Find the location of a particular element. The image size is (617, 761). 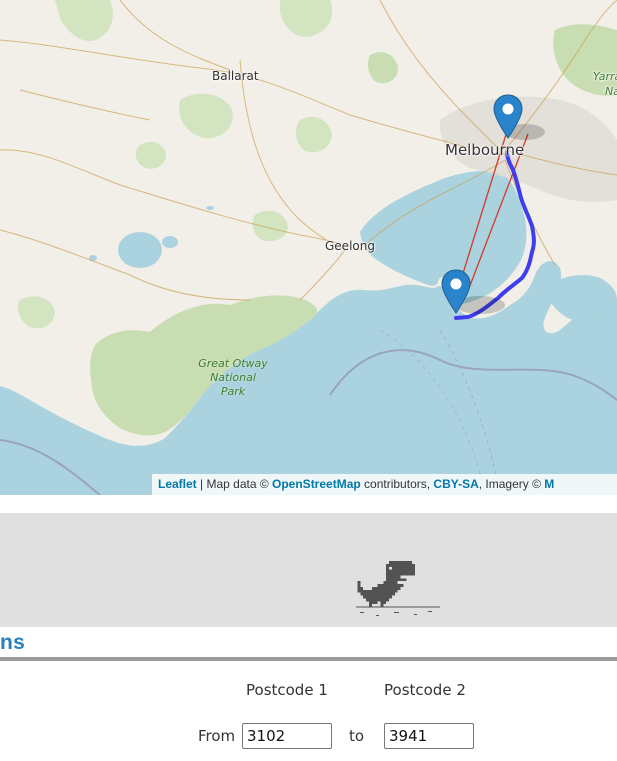

openstreetmap-link: OpenStreetMap is located at coordinates (316, 484).